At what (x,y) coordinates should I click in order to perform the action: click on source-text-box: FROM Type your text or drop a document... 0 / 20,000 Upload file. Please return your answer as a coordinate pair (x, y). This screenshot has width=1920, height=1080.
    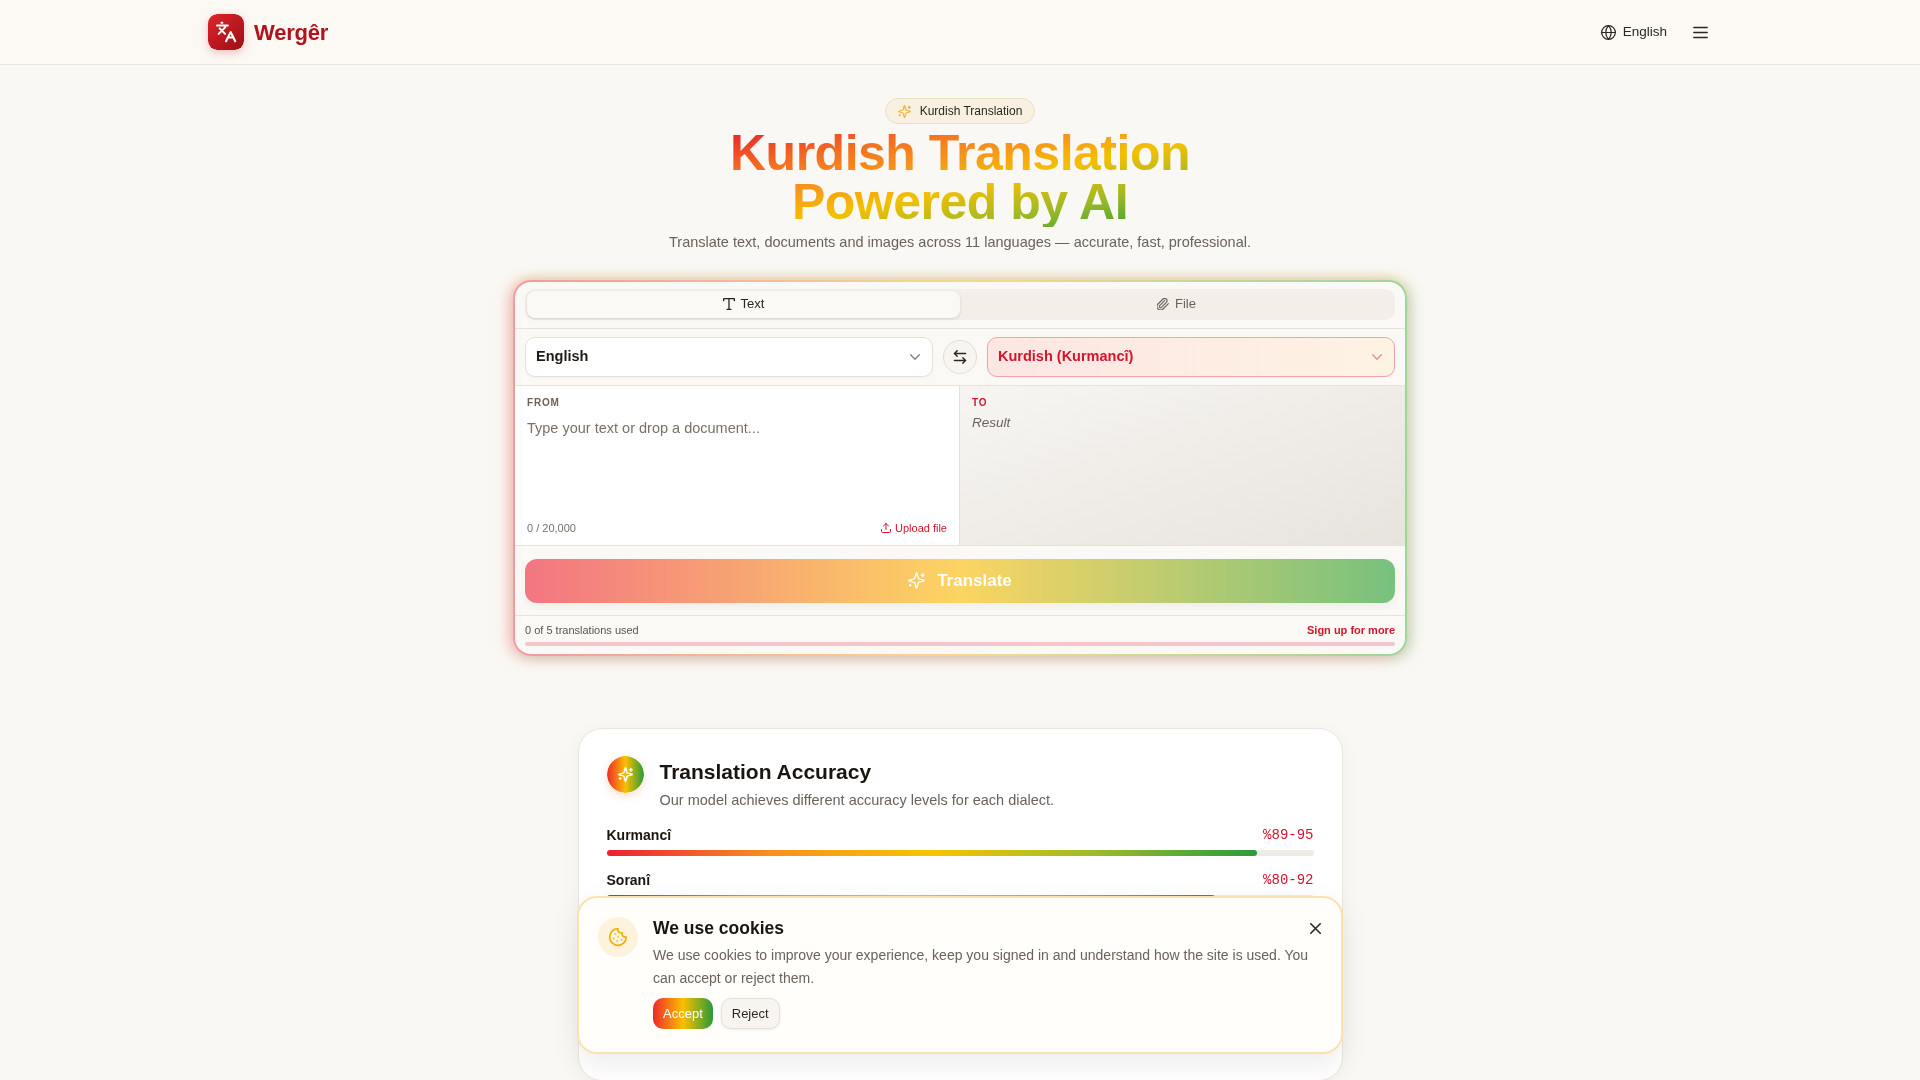
    Looking at the image, I should click on (737, 465).